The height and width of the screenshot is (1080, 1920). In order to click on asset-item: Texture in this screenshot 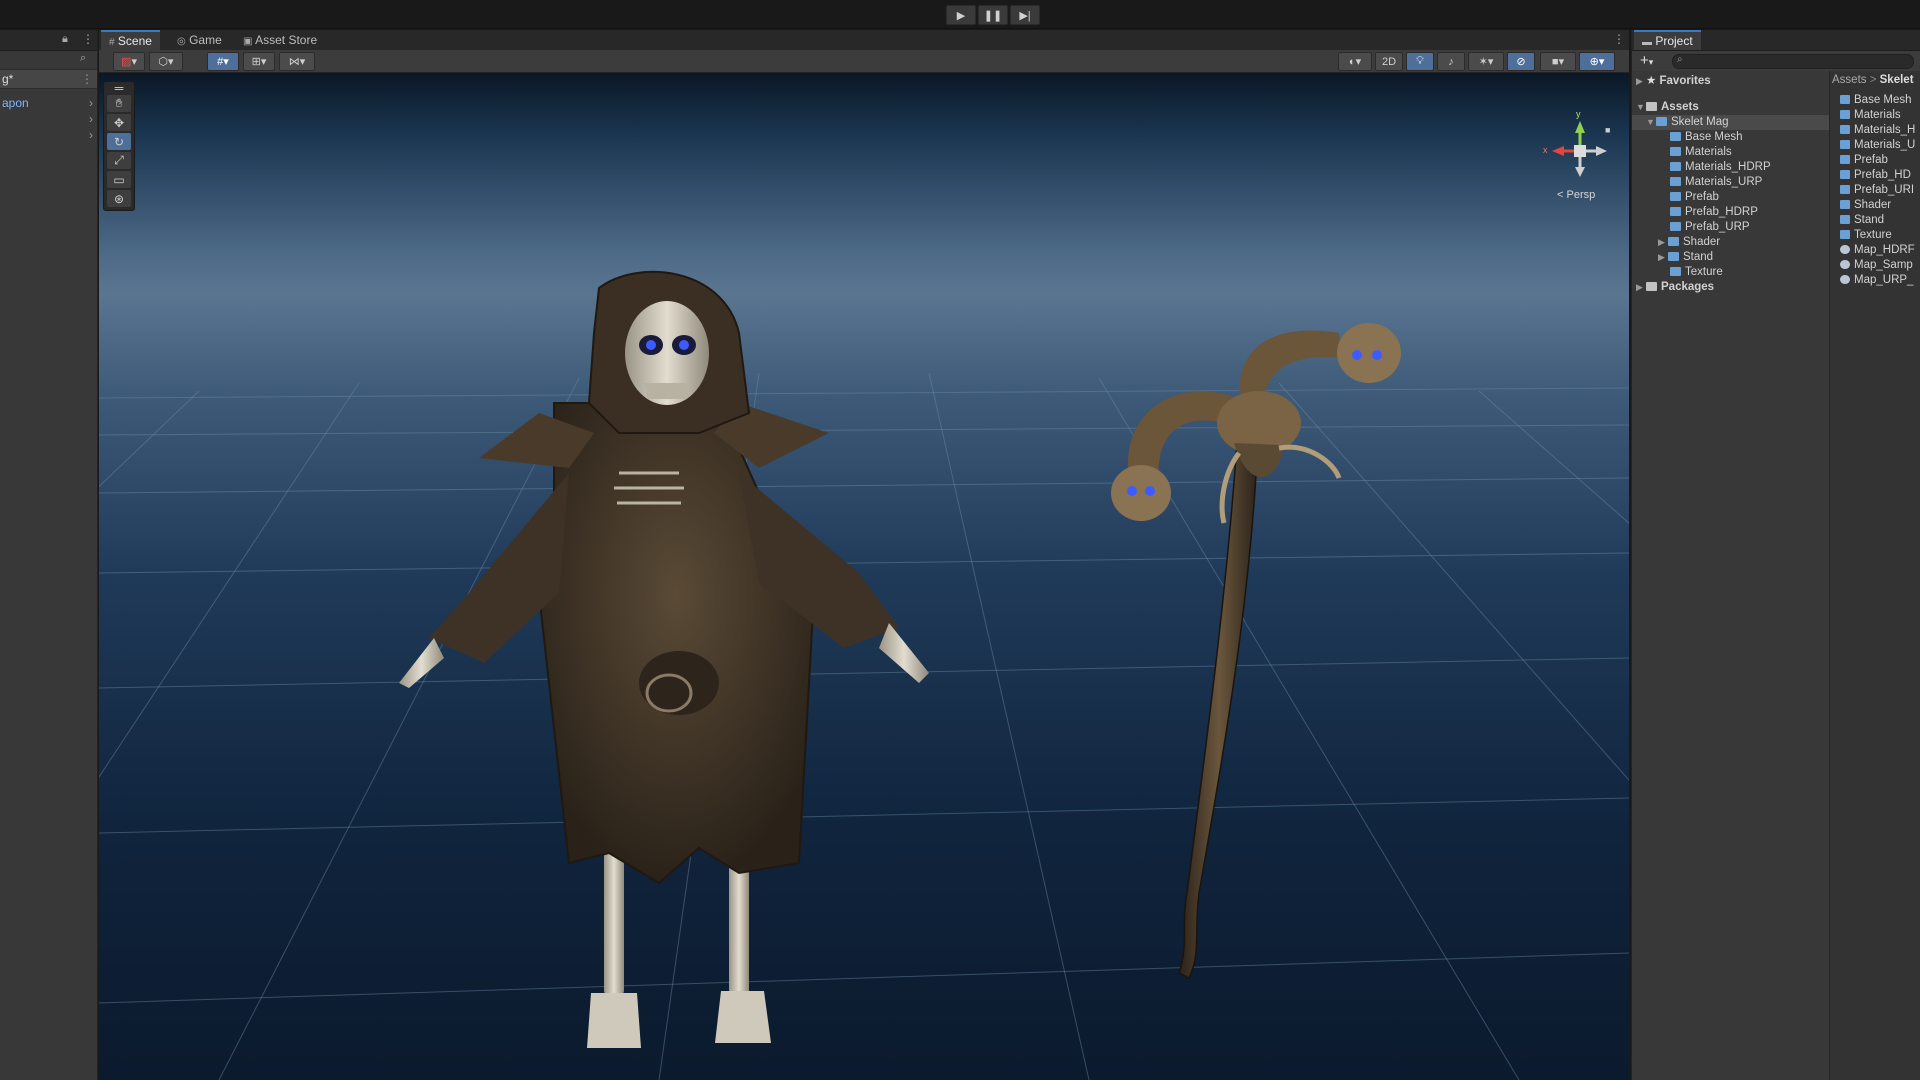, I will do `click(1866, 235)`.